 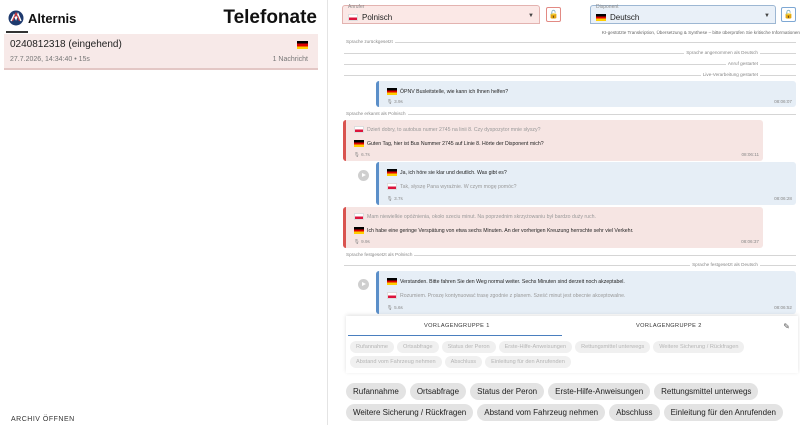 What do you see at coordinates (783, 307) in the screenshot?
I see `message-time: 08:06:52` at bounding box center [783, 307].